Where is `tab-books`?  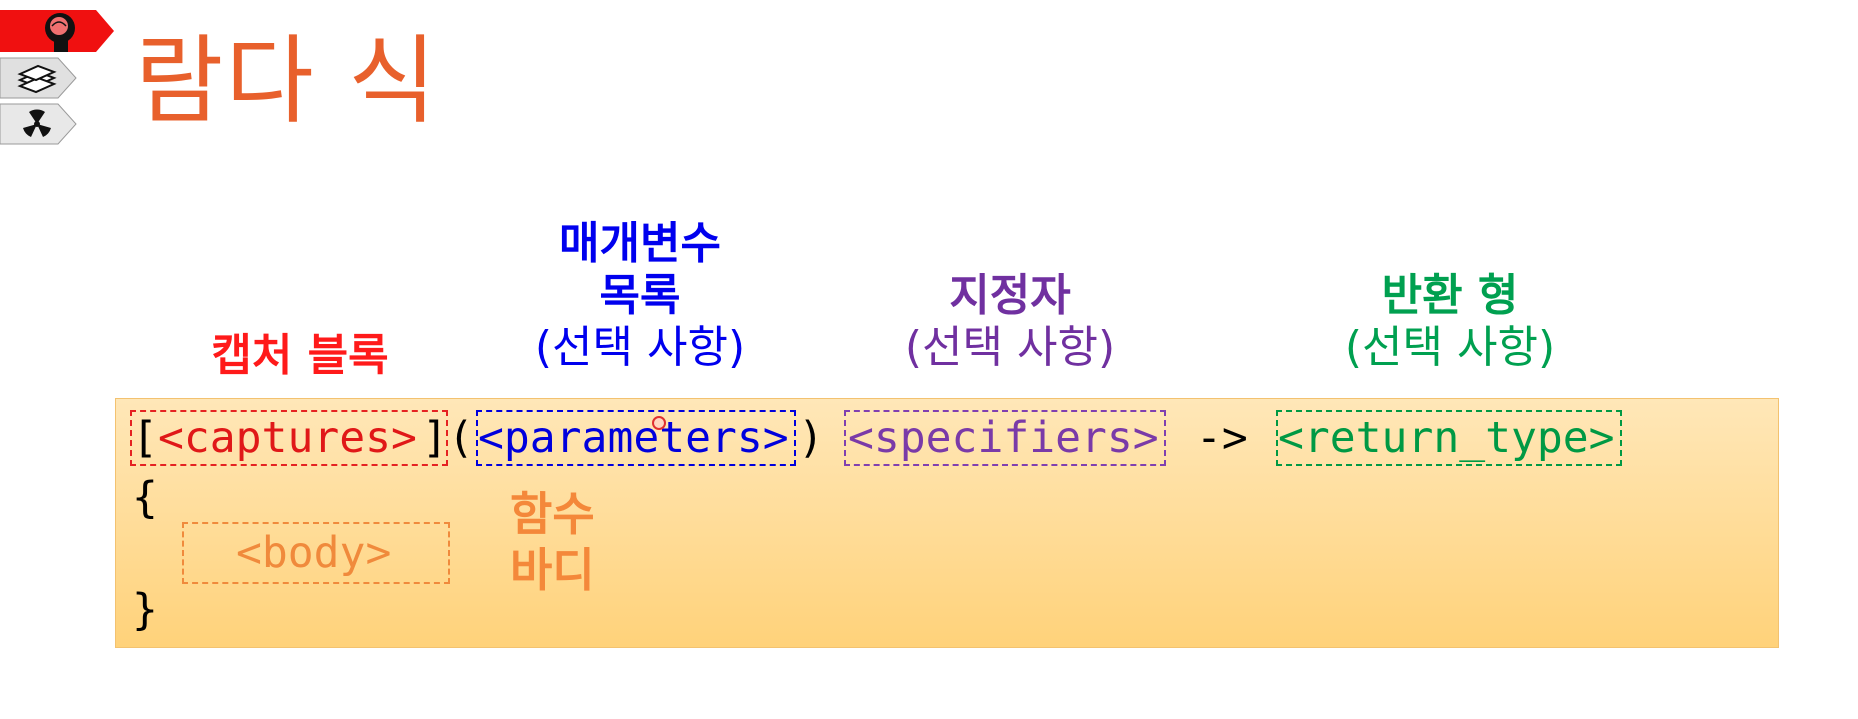
tab-books is located at coordinates (59, 77).